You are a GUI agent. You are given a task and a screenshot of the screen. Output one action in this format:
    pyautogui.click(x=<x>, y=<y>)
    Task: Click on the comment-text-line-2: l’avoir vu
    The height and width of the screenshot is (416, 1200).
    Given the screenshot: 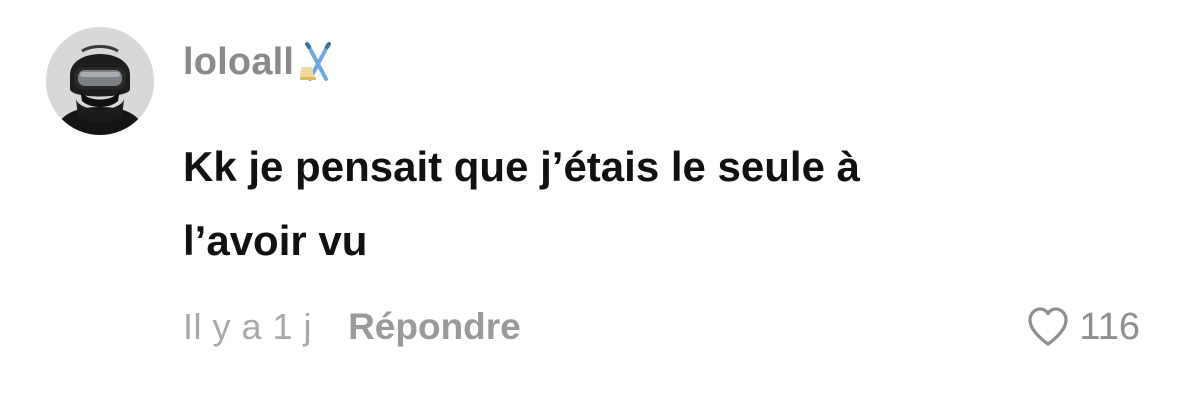 What is the action you would take?
    pyautogui.click(x=275, y=240)
    